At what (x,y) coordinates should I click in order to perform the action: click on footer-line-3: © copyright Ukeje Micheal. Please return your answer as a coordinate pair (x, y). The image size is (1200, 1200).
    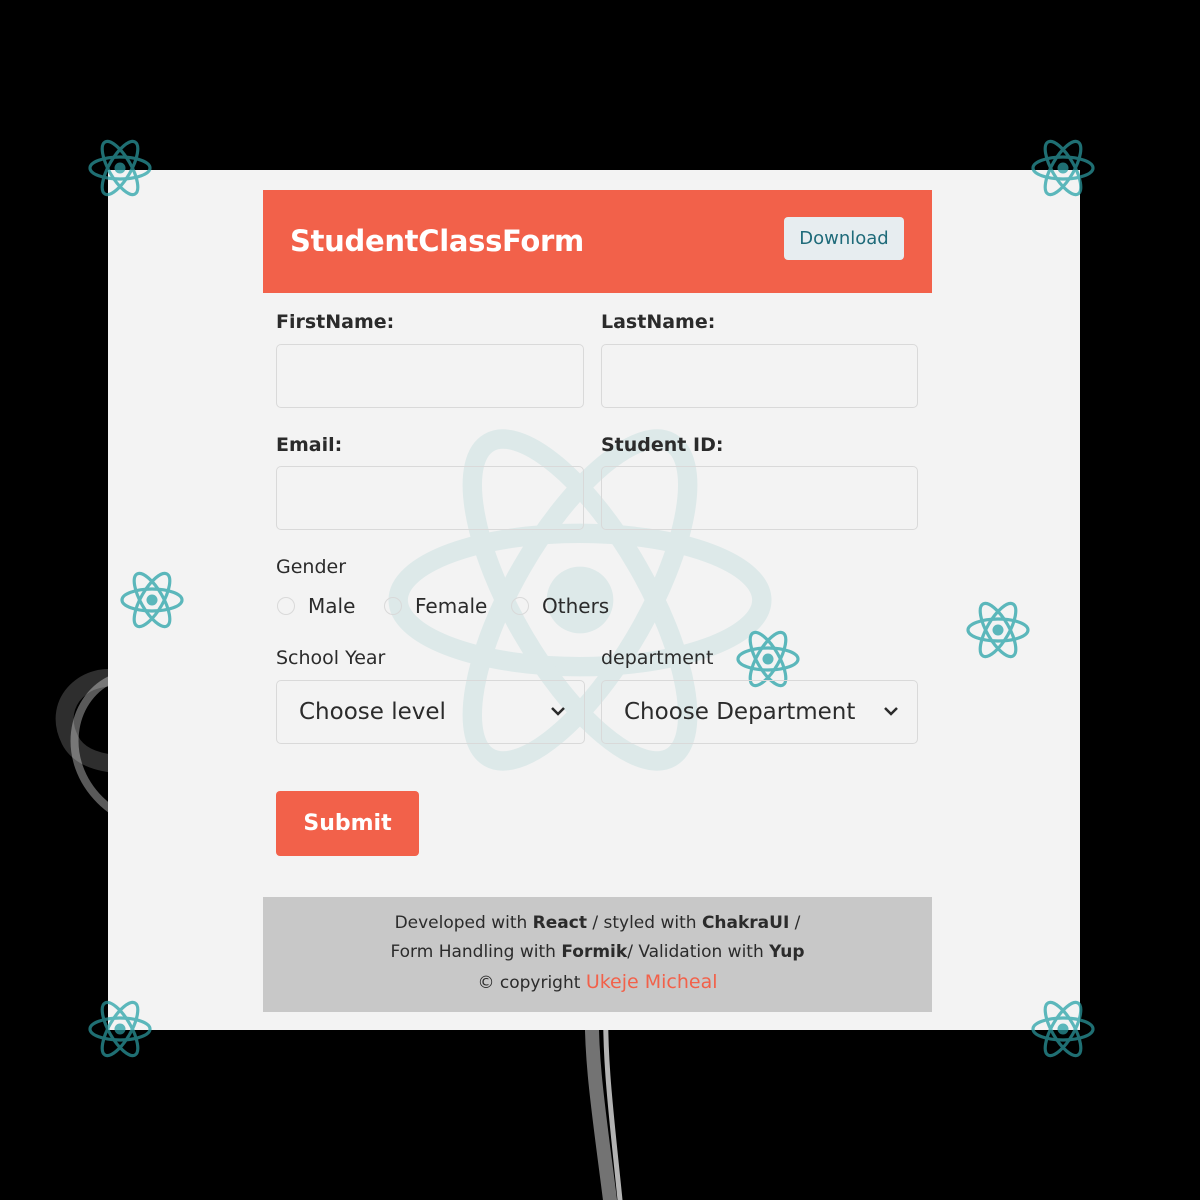
    Looking at the image, I should click on (597, 982).